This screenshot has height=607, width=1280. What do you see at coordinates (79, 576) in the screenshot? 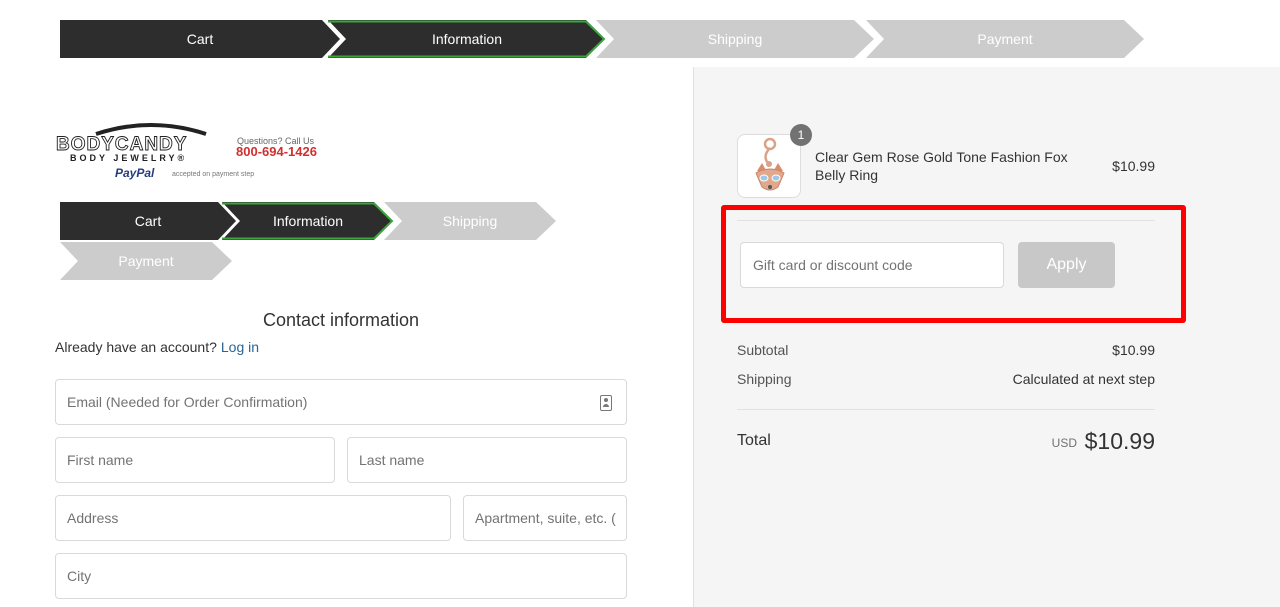
I see `city-placeholder: City` at bounding box center [79, 576].